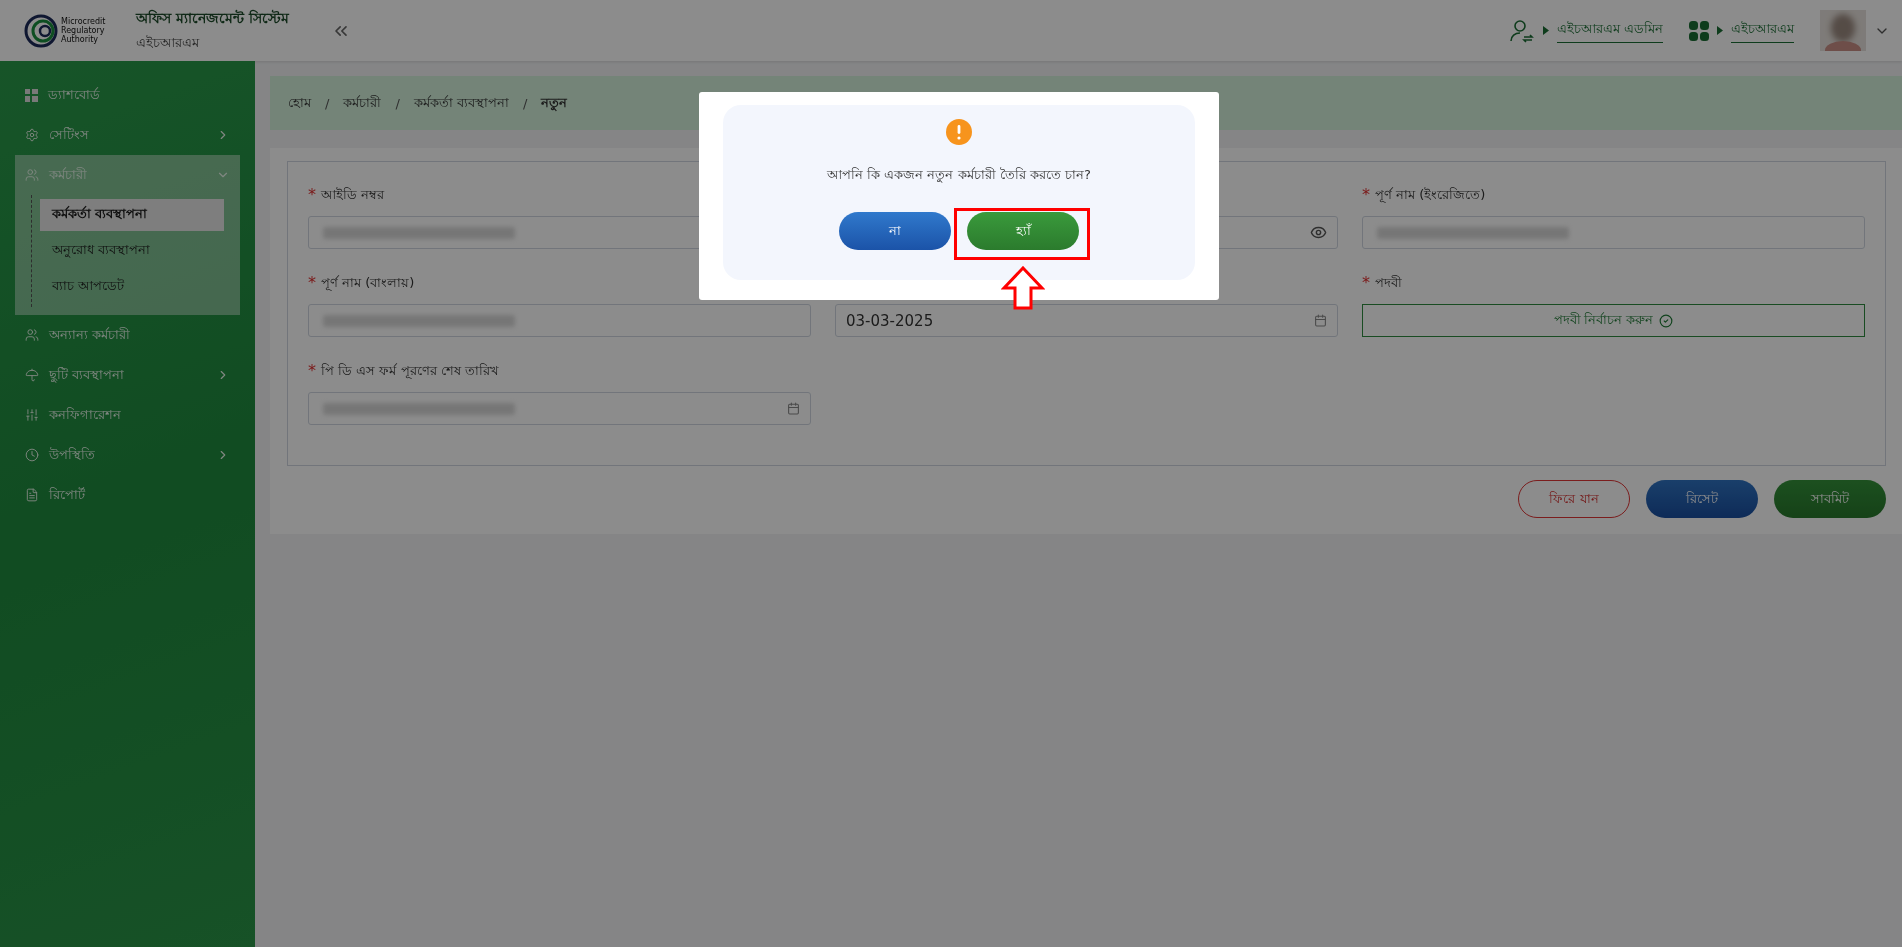 The height and width of the screenshot is (947, 1902). I want to click on yes-button: হ্যাঁ, so click(1023, 231).